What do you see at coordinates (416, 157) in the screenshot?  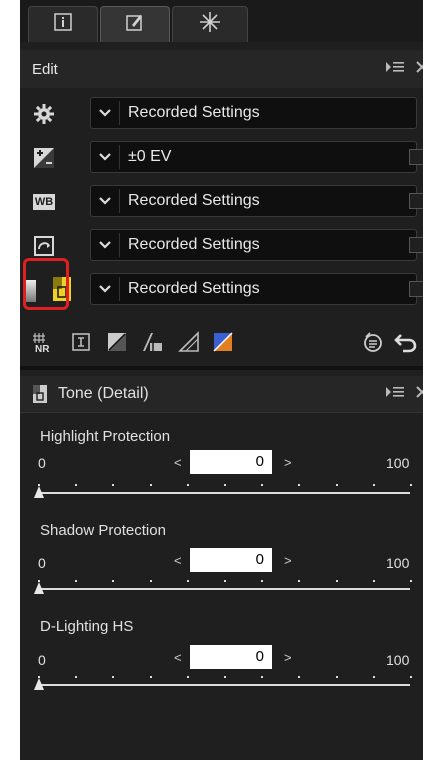 I see `exposure-checkbox` at bounding box center [416, 157].